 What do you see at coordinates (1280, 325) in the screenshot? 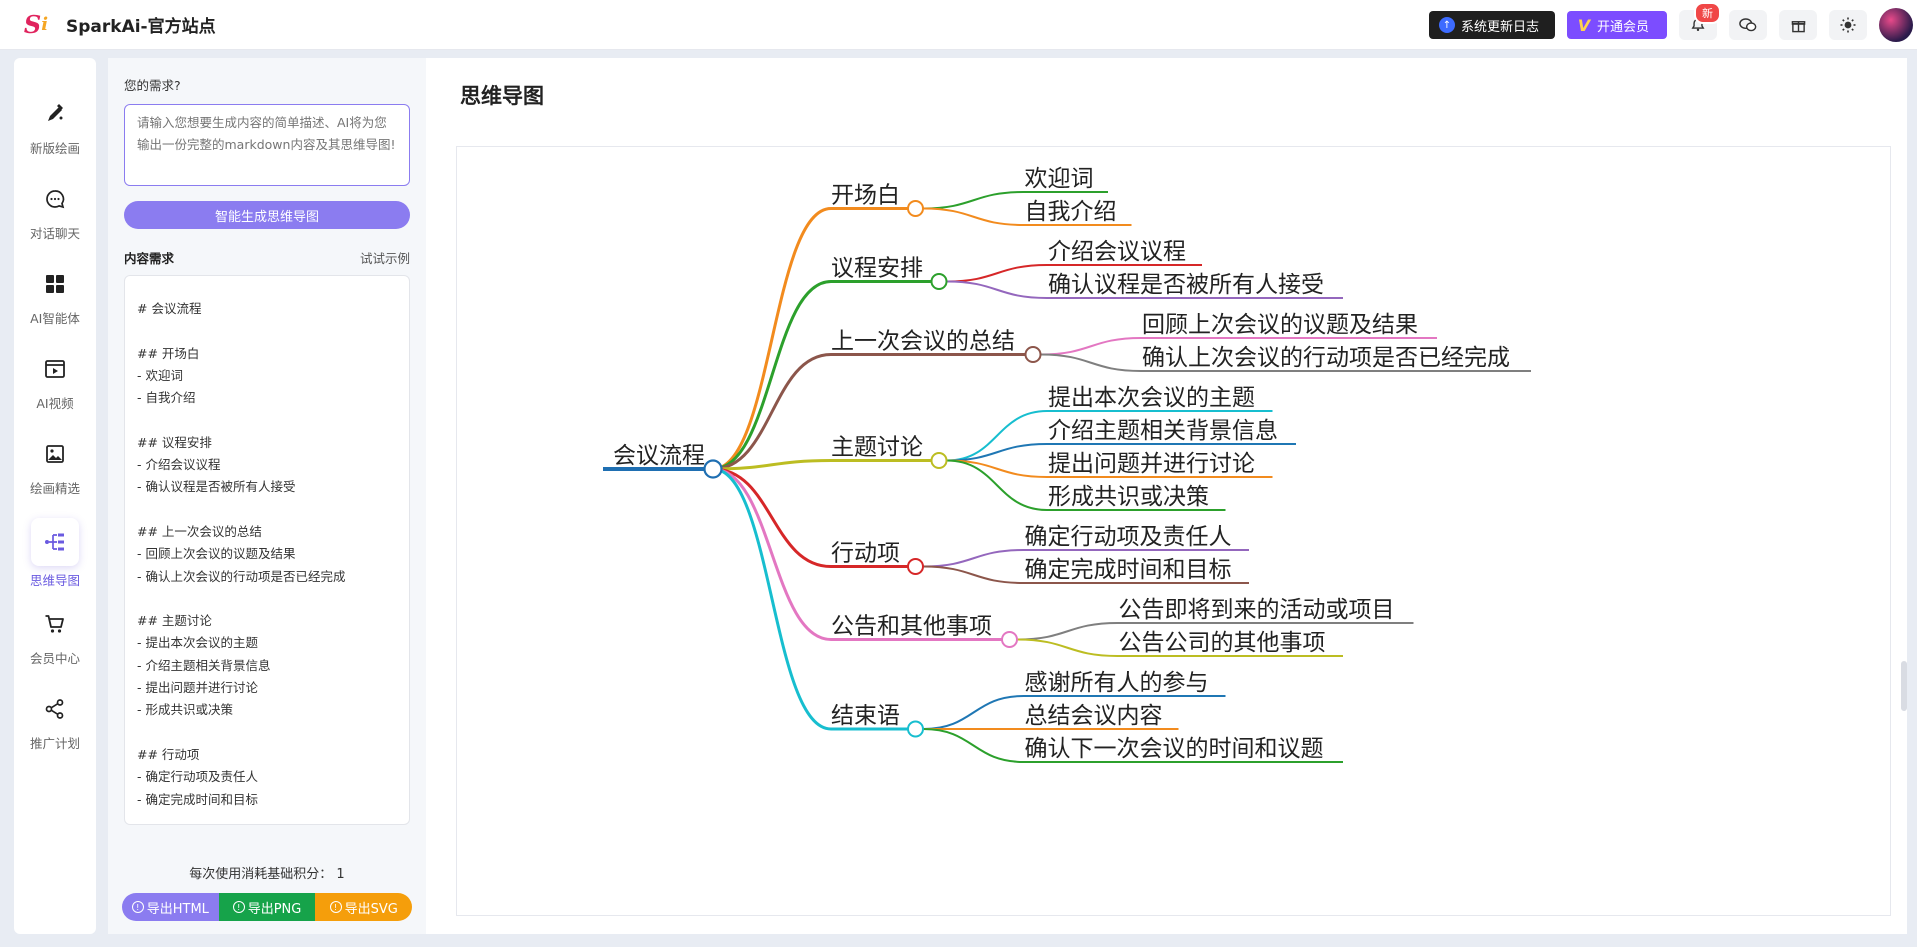
I see `leaf-node-label: 回顾上次会议的议题及结果` at bounding box center [1280, 325].